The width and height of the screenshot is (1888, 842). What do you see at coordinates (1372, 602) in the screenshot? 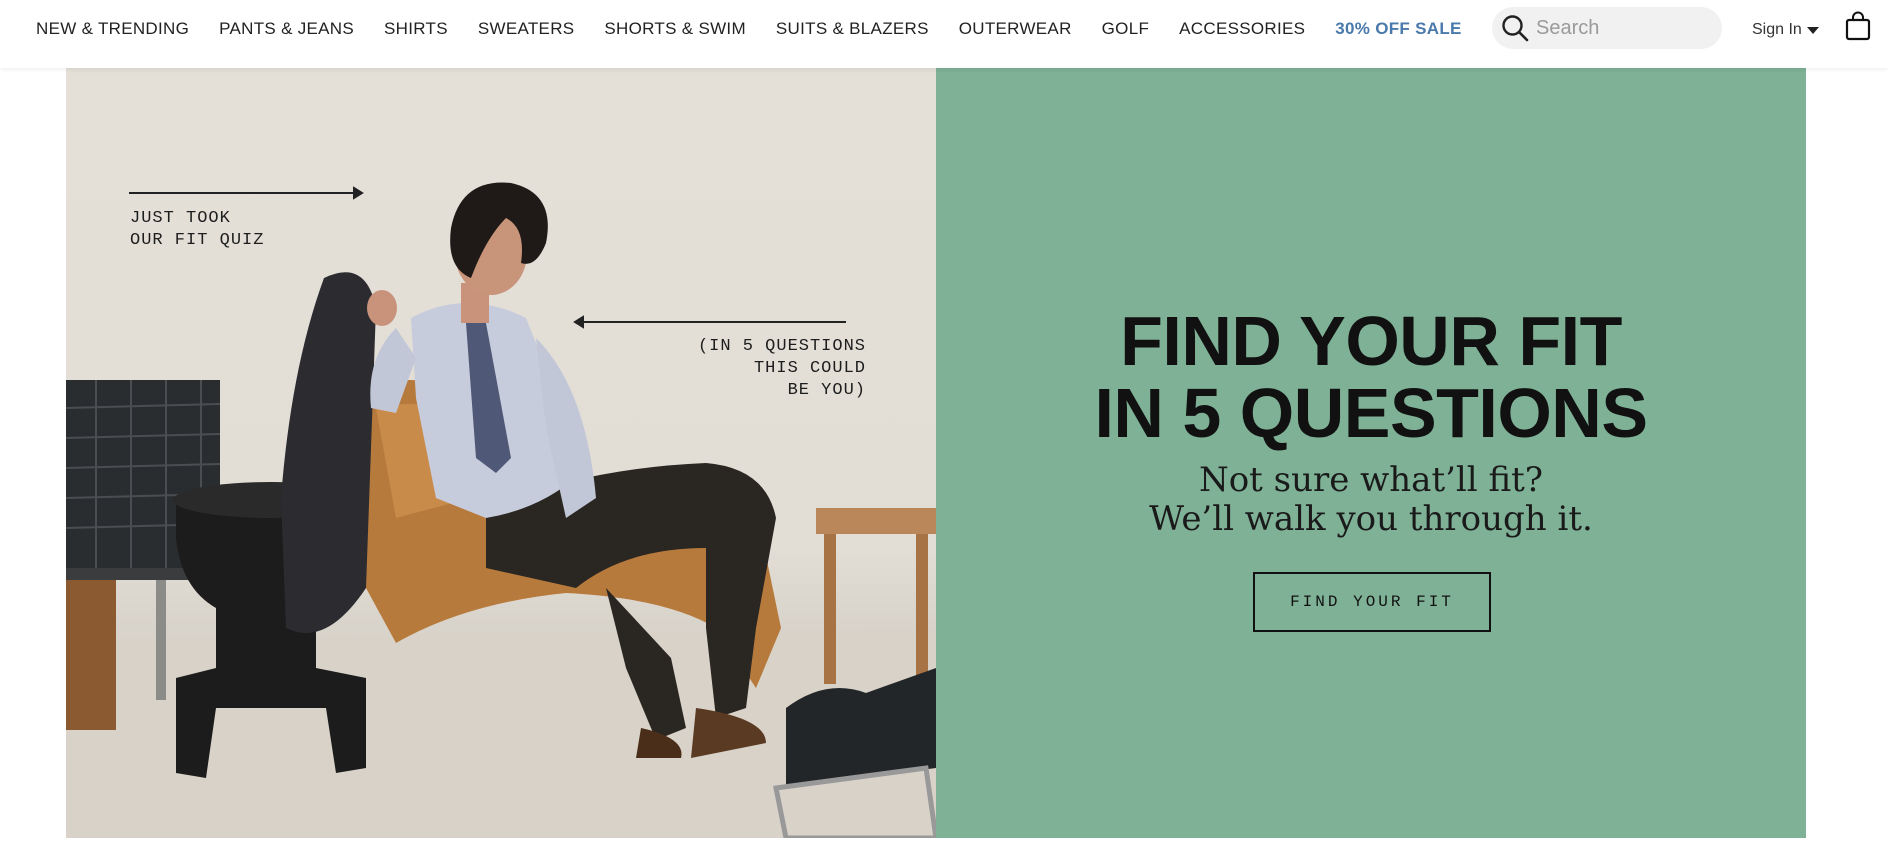
I see `find-your-fit-button: FIND YOUR FIT` at bounding box center [1372, 602].